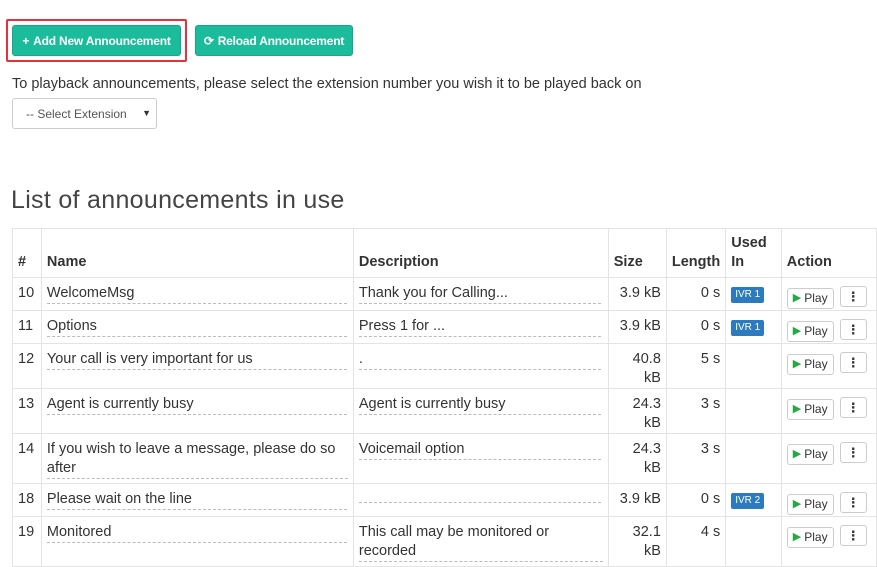 Image resolution: width=877 pixels, height=567 pixels. Describe the element at coordinates (146, 113) in the screenshot. I see `caret-down-icon: ▼` at that location.